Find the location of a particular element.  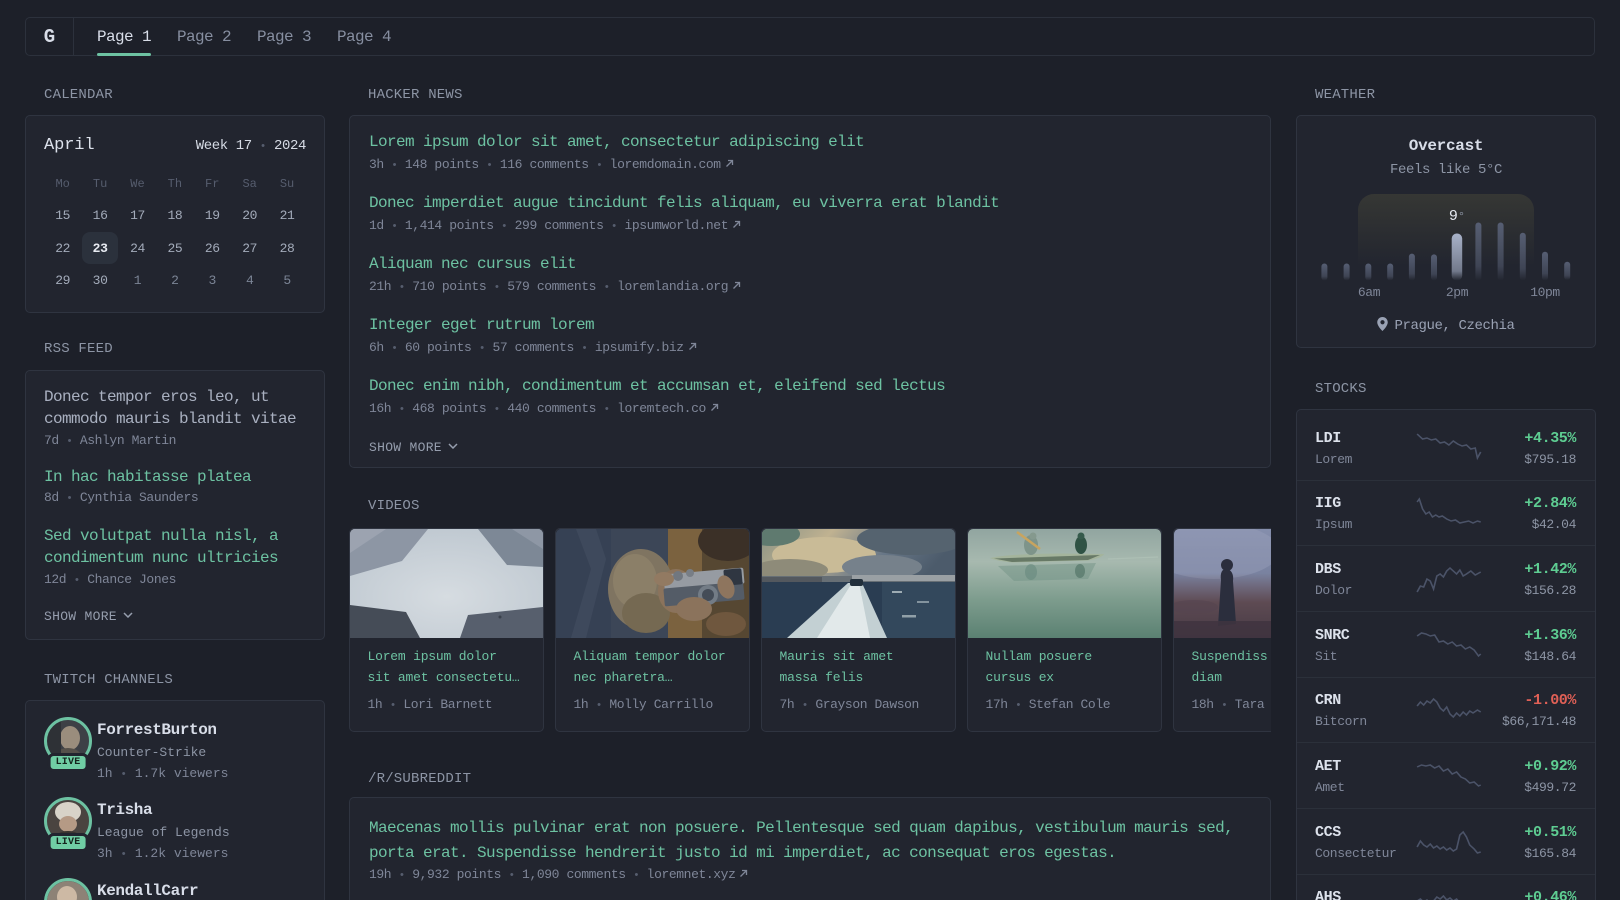

svg-text: 10pm is located at coordinates (1545, 292).